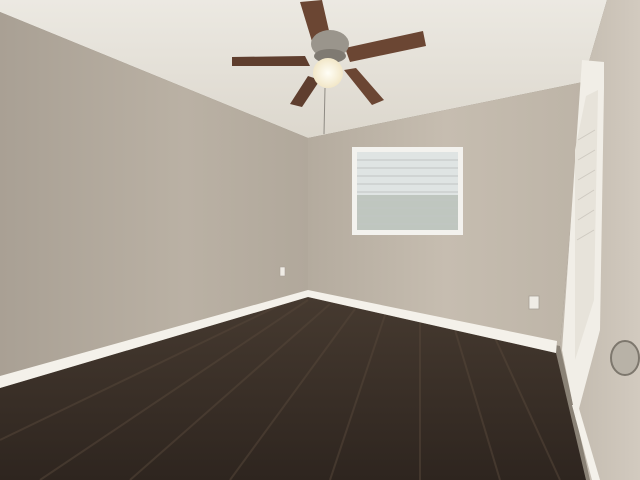 The image size is (640, 480). I want to click on fan-blade-left, so click(271, 61).